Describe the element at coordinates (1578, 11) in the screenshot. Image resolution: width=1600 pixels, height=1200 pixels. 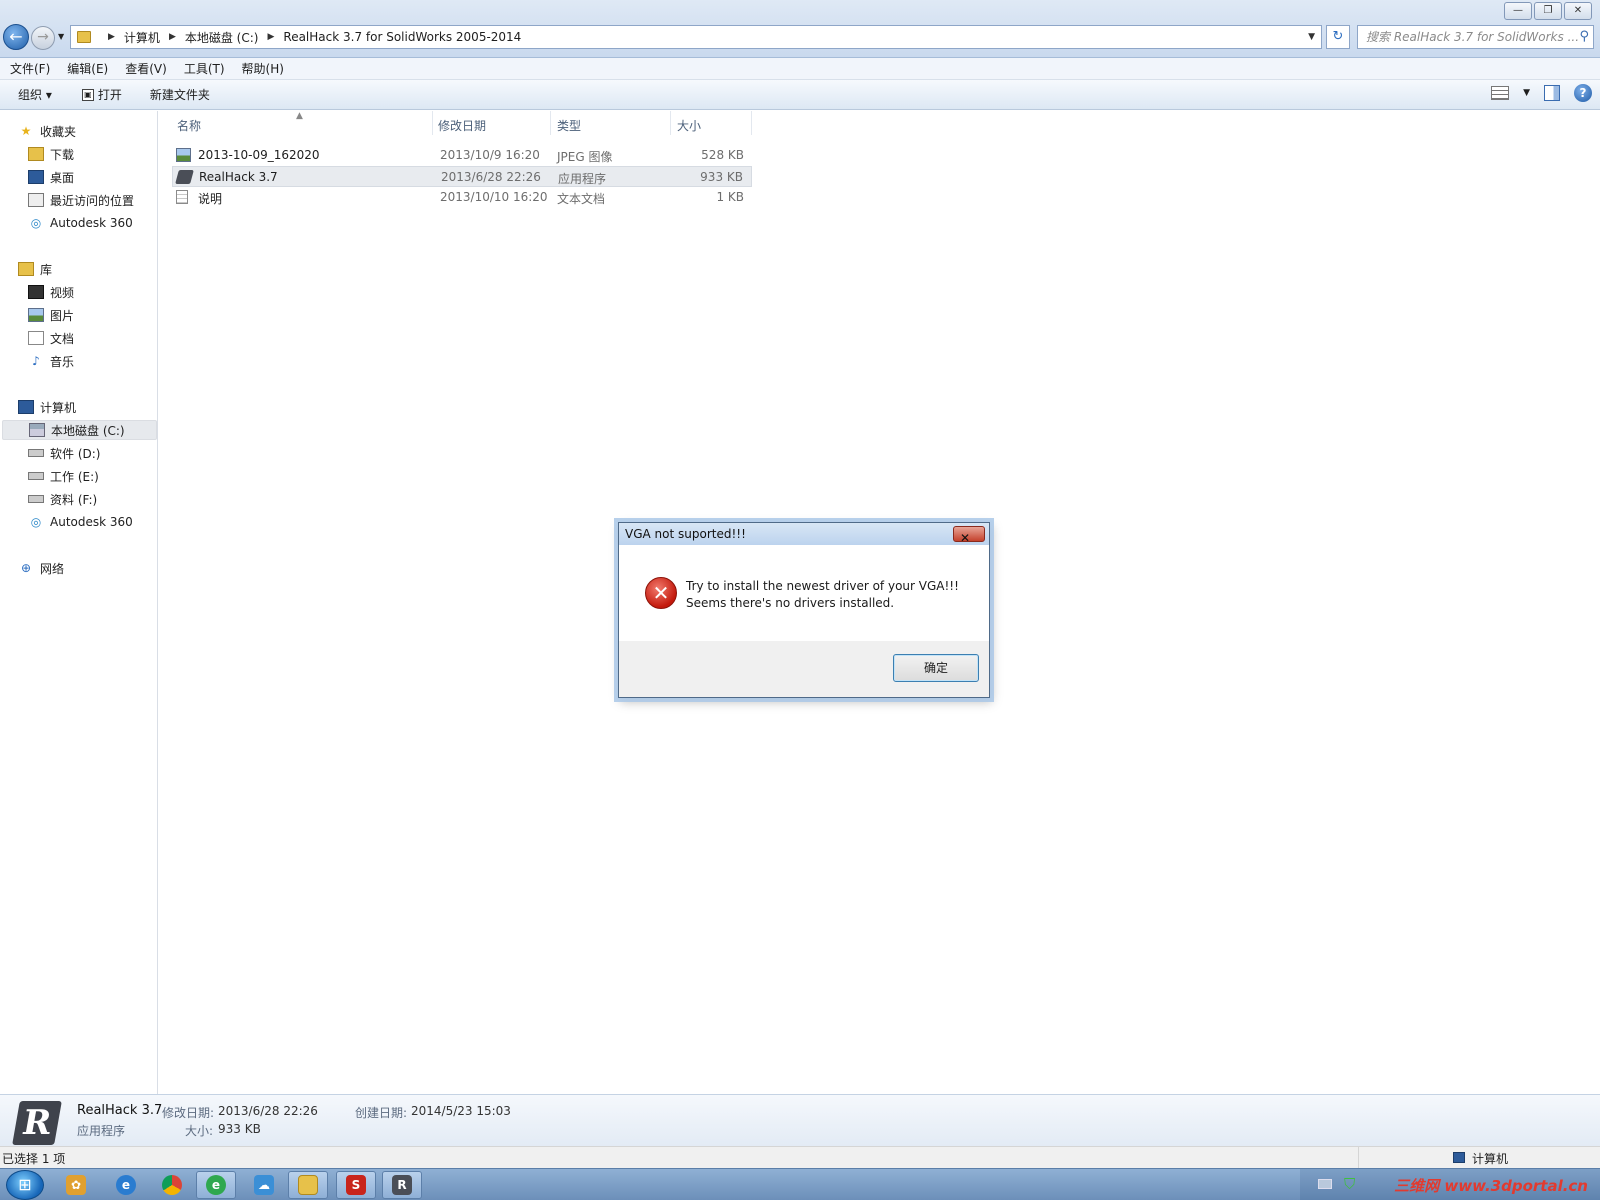
I see `close-window-button: ✕` at that location.